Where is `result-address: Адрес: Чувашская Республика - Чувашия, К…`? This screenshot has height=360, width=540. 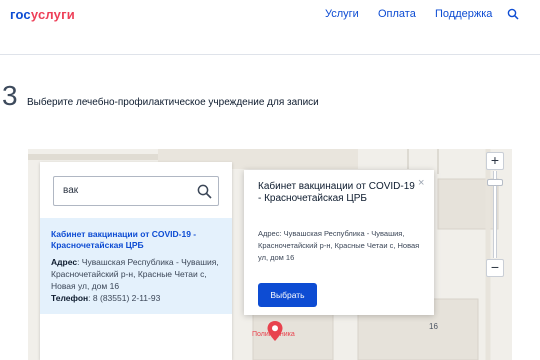 result-address: Адрес: Чувашская Республика - Чувашия, К… is located at coordinates (139, 274).